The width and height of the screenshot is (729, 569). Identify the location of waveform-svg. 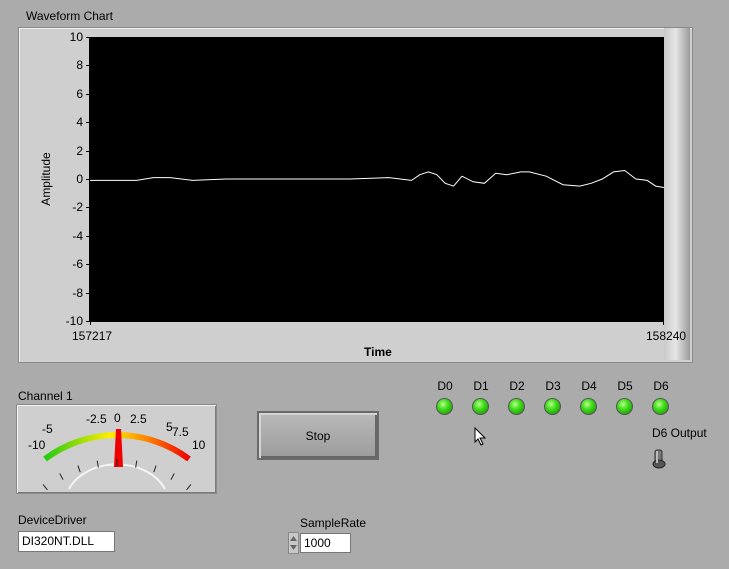
(377, 178).